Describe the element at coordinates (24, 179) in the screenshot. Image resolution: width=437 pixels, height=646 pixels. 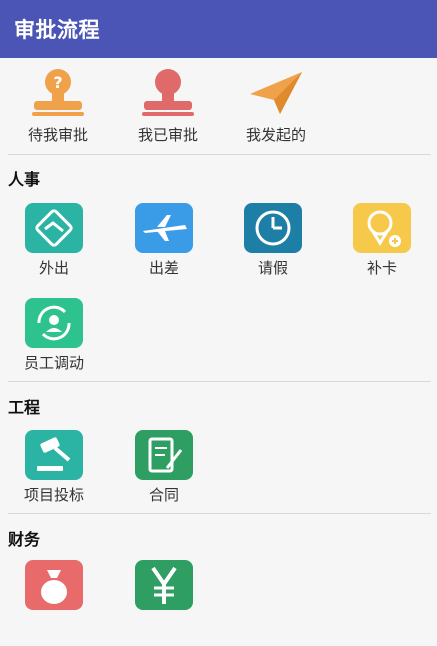
I see `section-title-hr: 人事` at that location.